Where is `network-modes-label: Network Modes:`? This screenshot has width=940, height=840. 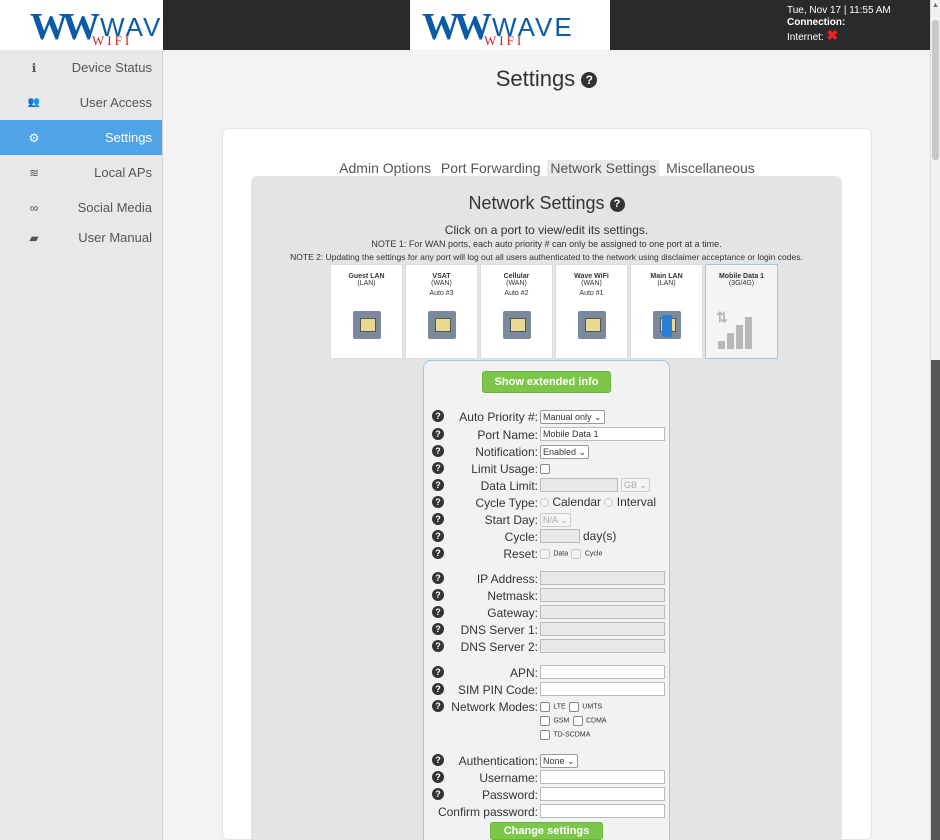 network-modes-label: Network Modes: is located at coordinates (494, 707).